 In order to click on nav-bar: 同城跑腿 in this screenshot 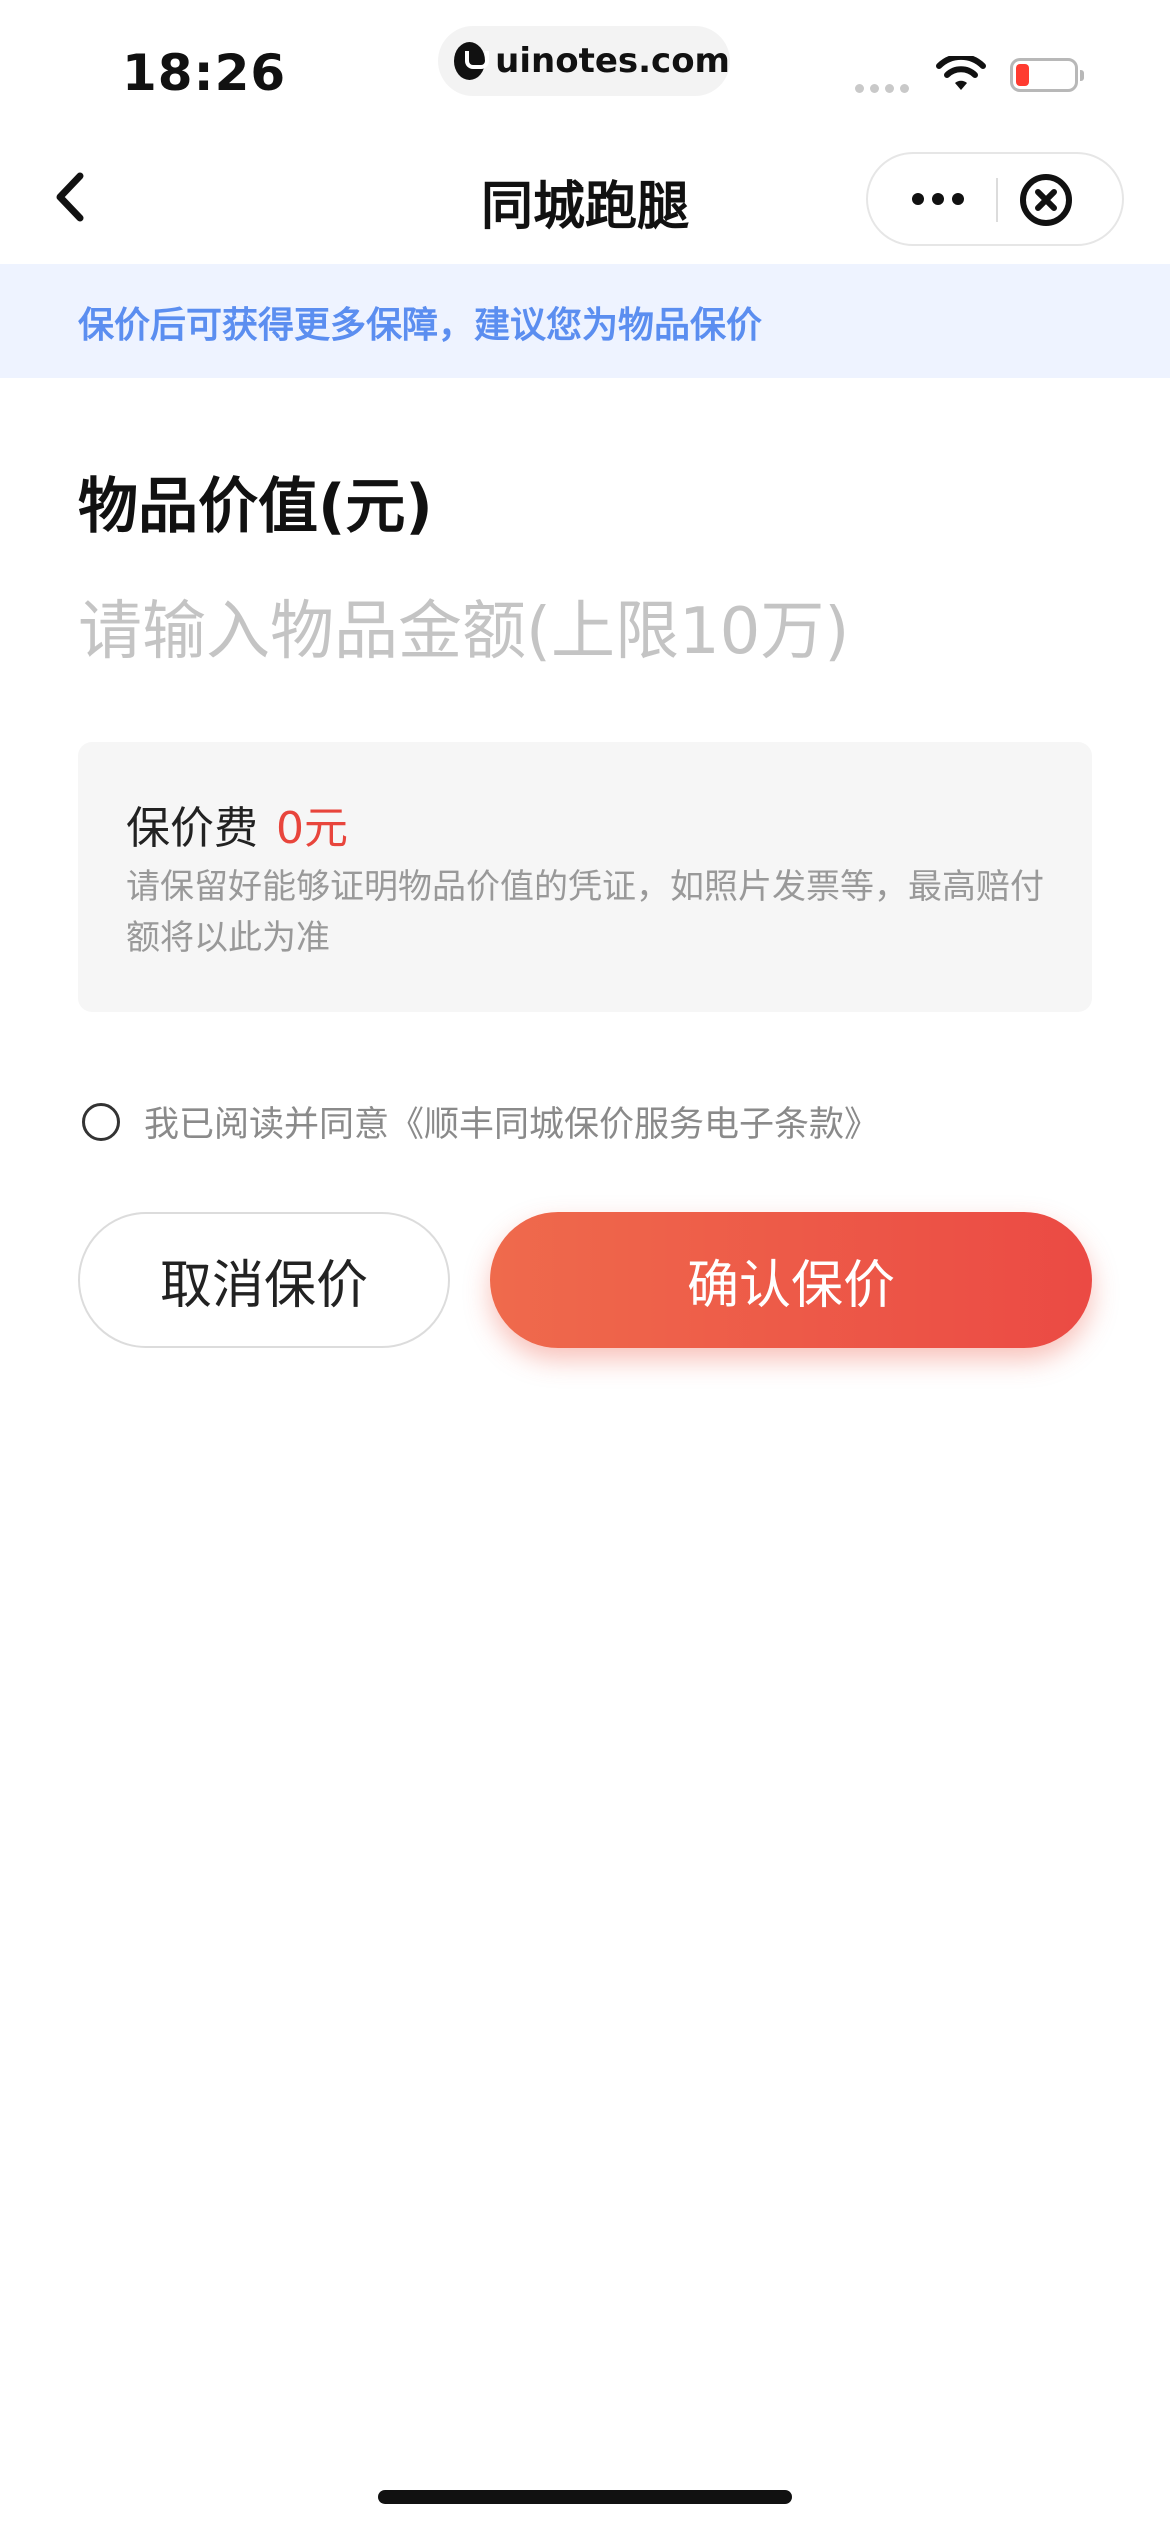, I will do `click(585, 197)`.